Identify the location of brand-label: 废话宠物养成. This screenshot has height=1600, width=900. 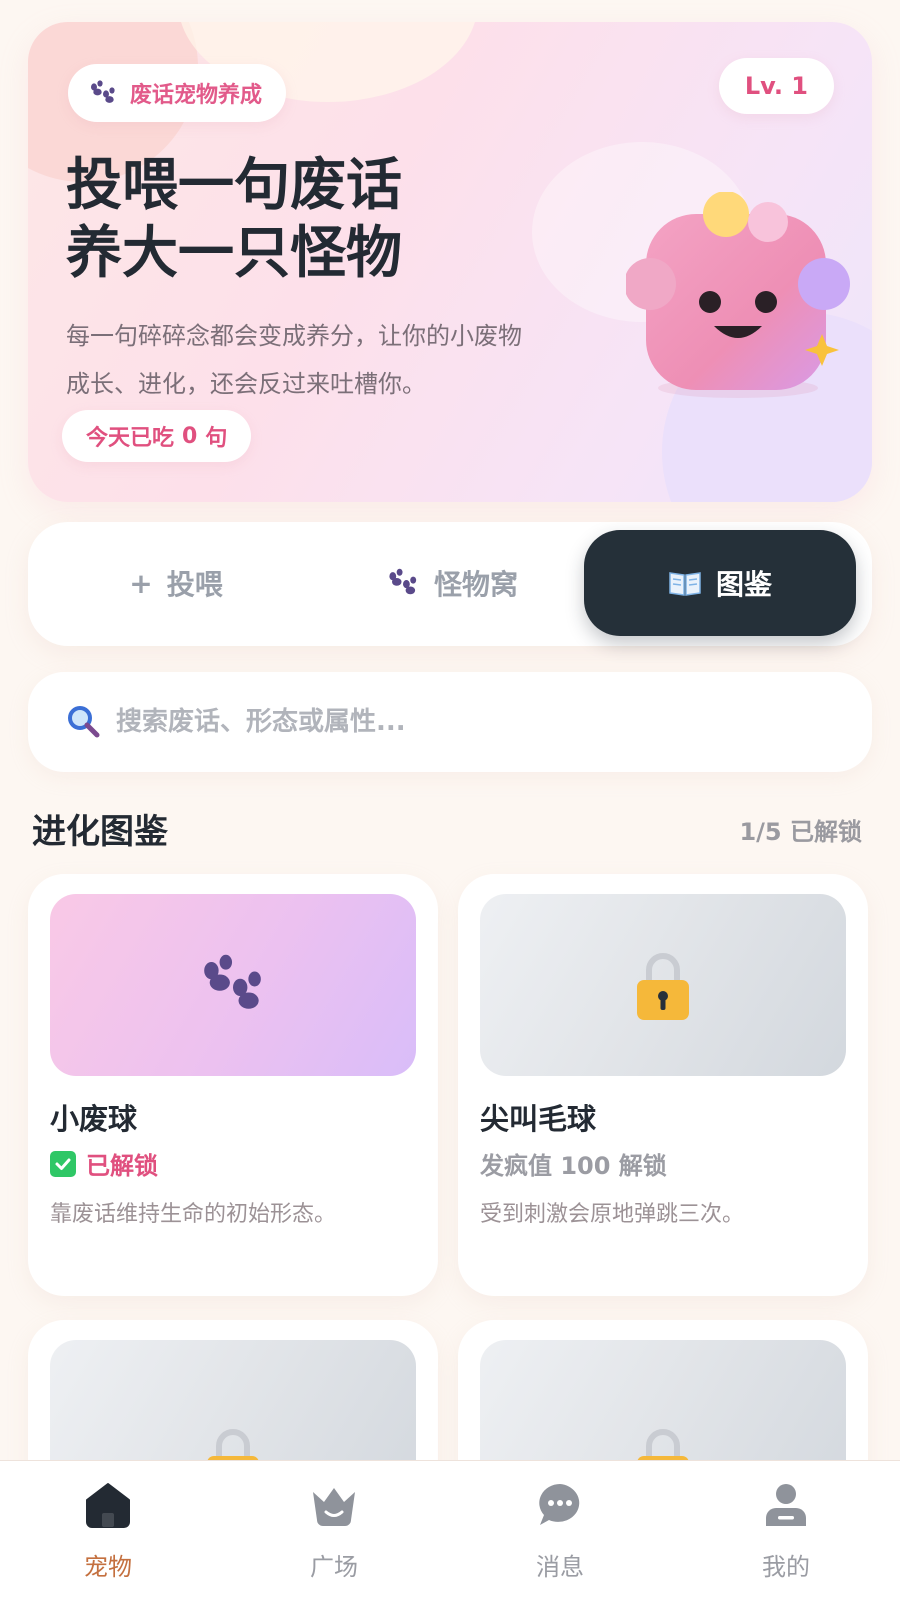
(196, 95).